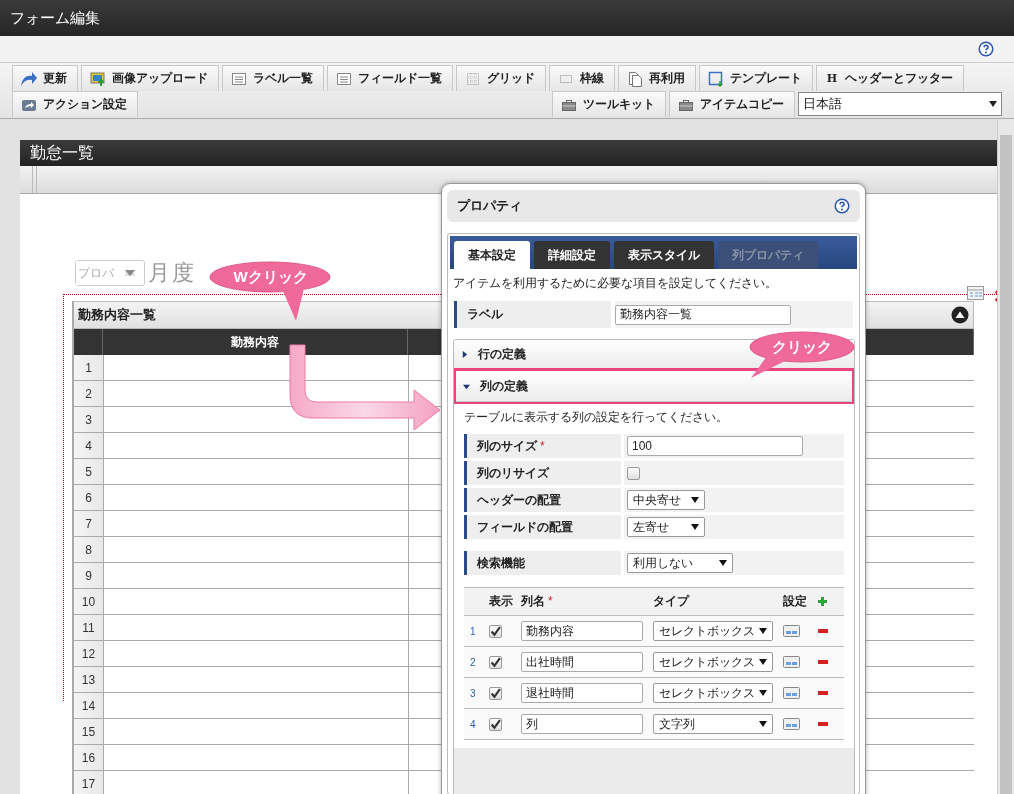  I want to click on select-field: 文字列, so click(713, 724).